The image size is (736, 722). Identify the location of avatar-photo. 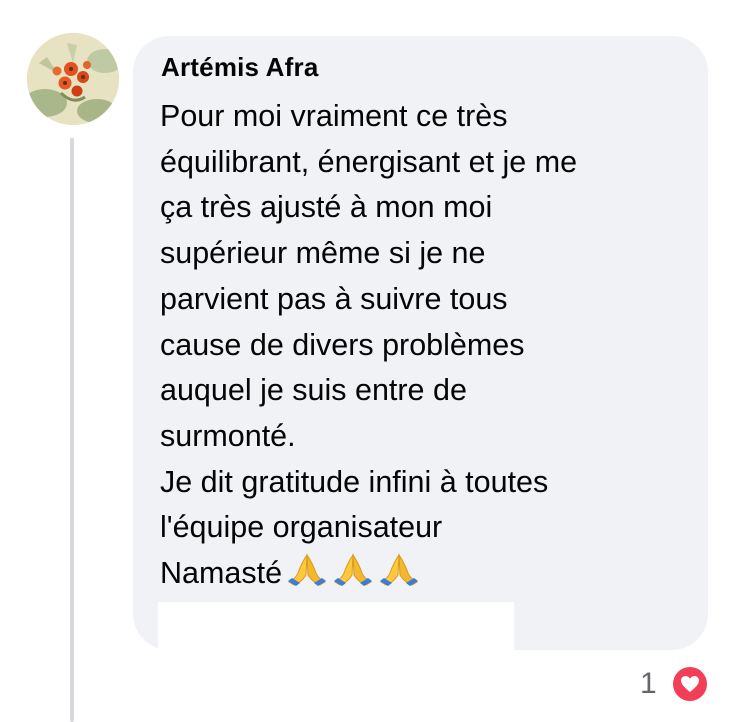
(73, 79).